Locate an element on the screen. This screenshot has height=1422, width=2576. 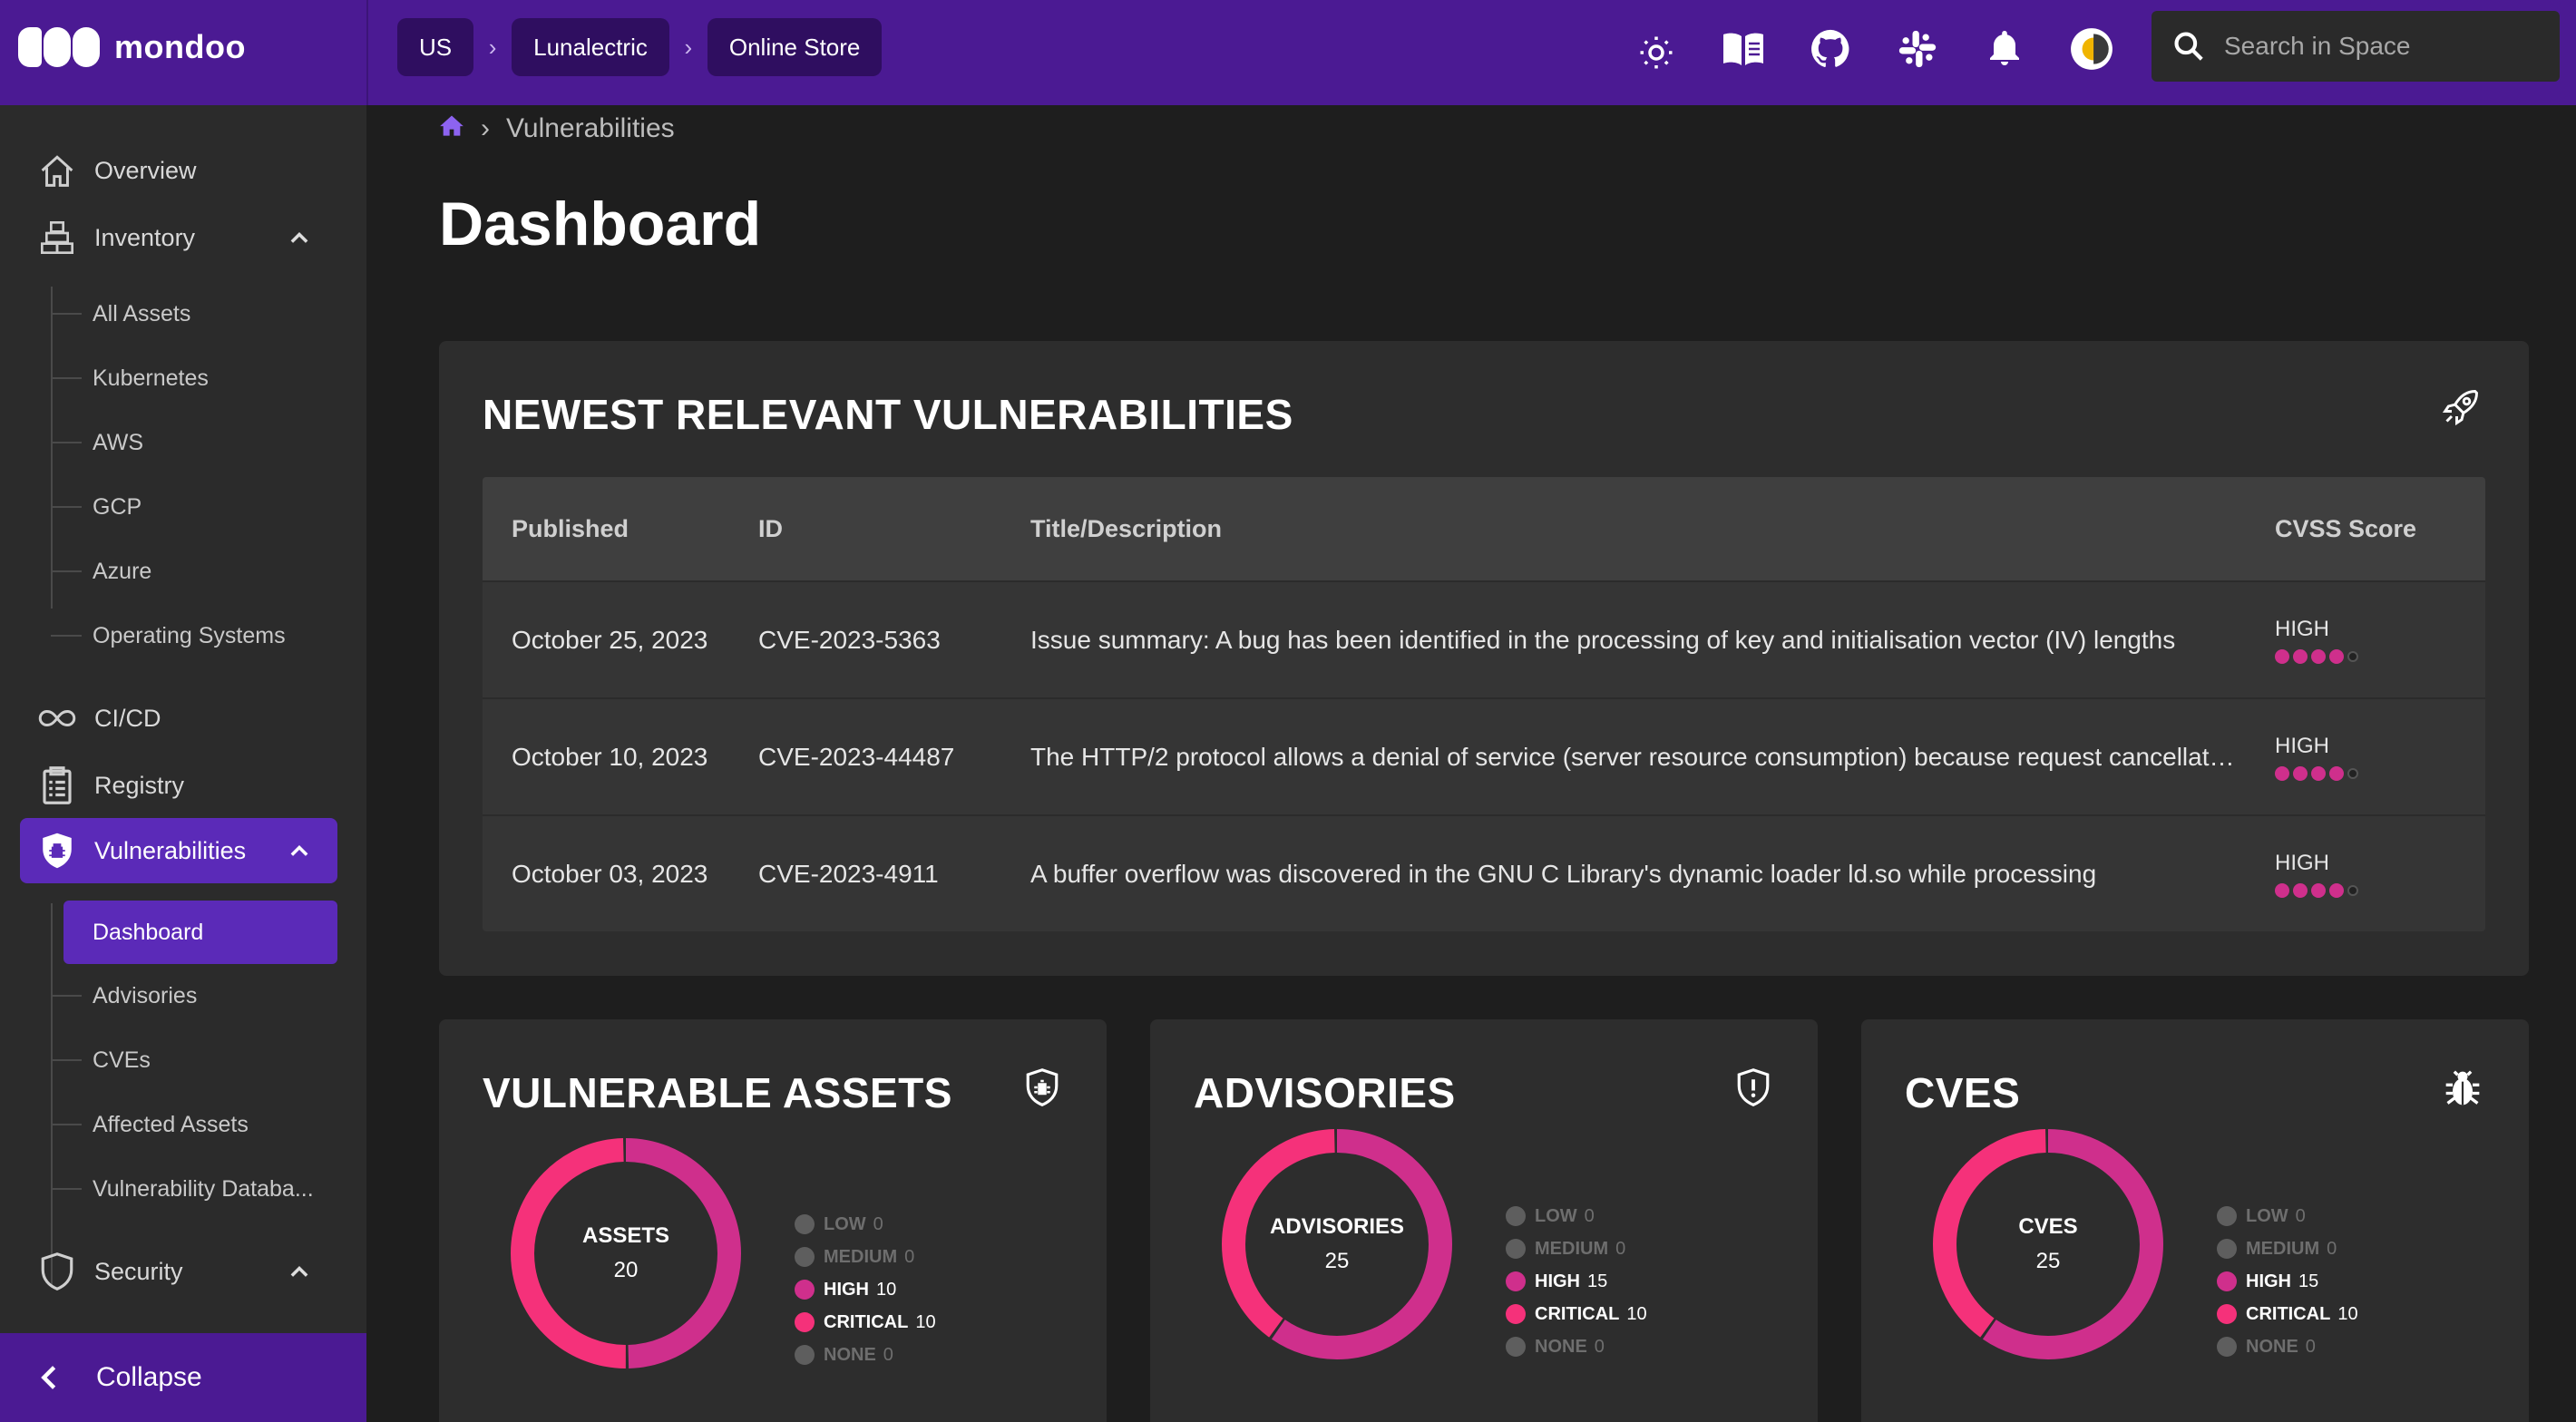
search-box is located at coordinates (2356, 46).